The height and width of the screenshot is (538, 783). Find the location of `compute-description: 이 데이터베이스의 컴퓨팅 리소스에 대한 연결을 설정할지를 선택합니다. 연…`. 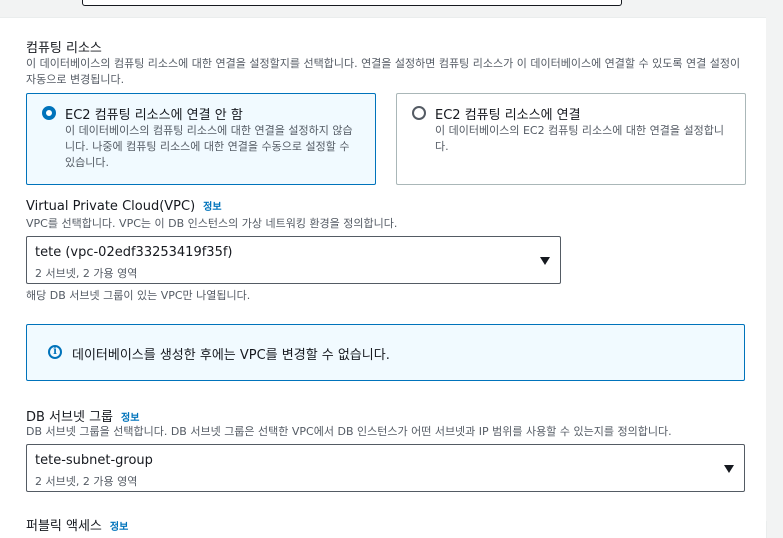

compute-description: 이 데이터베이스의 컴퓨팅 리소스에 대한 연결을 설정할지를 선택합니다. 연… is located at coordinates (383, 71).